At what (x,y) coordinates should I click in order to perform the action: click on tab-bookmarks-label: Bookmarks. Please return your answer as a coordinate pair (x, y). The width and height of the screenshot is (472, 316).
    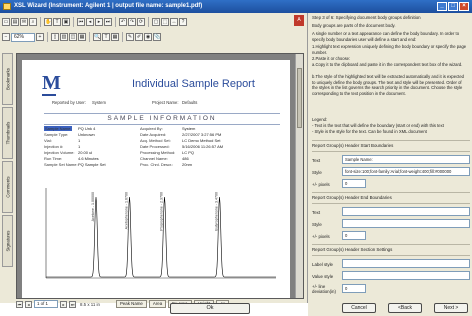
    Looking at the image, I should click on (7, 79).